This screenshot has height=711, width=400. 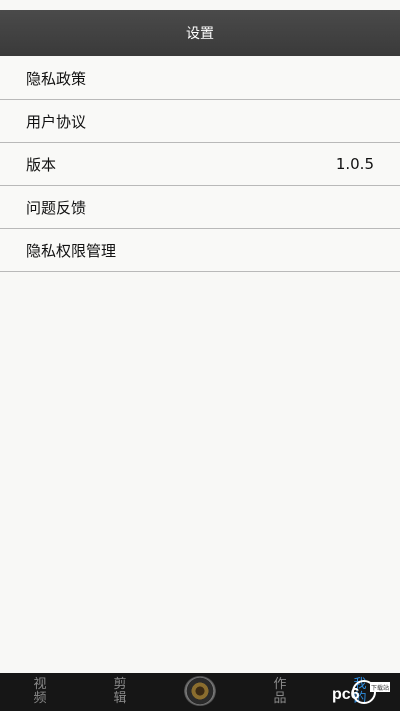 I want to click on tab-edit: 剪 辑, so click(x=120, y=692).